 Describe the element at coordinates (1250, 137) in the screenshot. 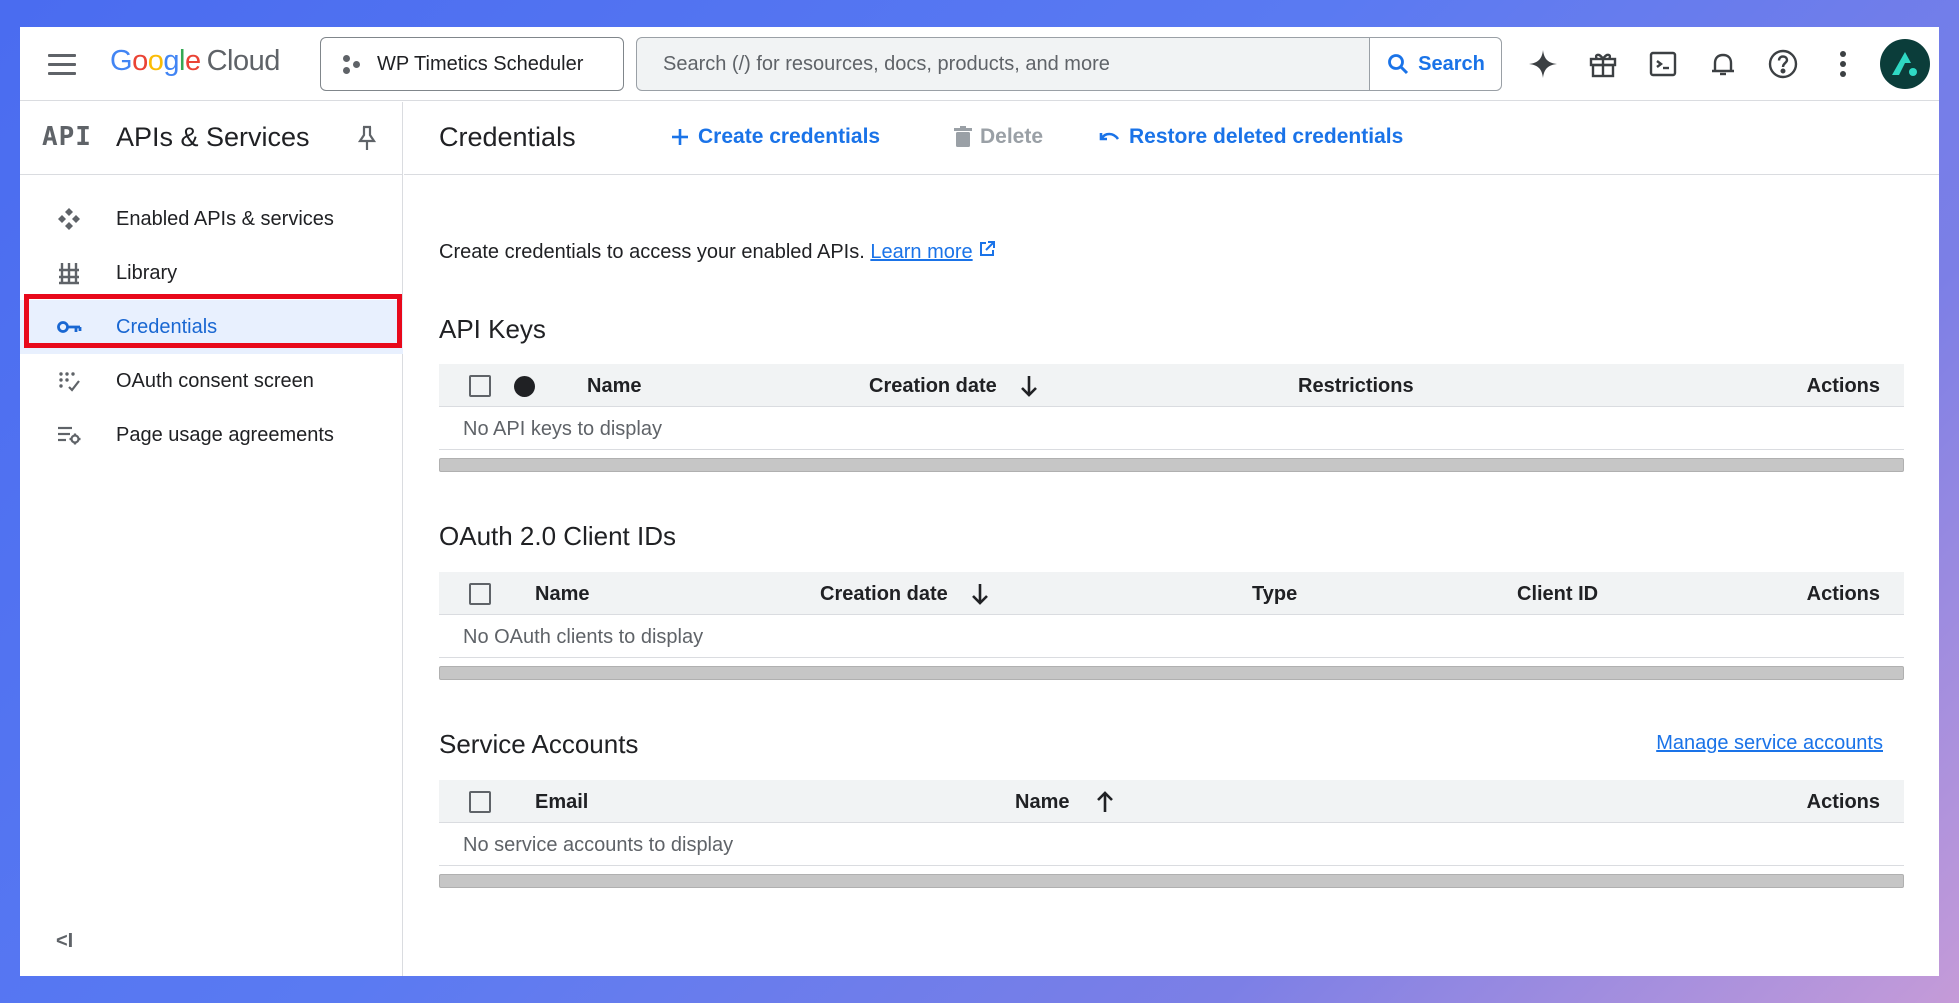

I see `restore-deleted-button: Restore deleted credentials` at that location.